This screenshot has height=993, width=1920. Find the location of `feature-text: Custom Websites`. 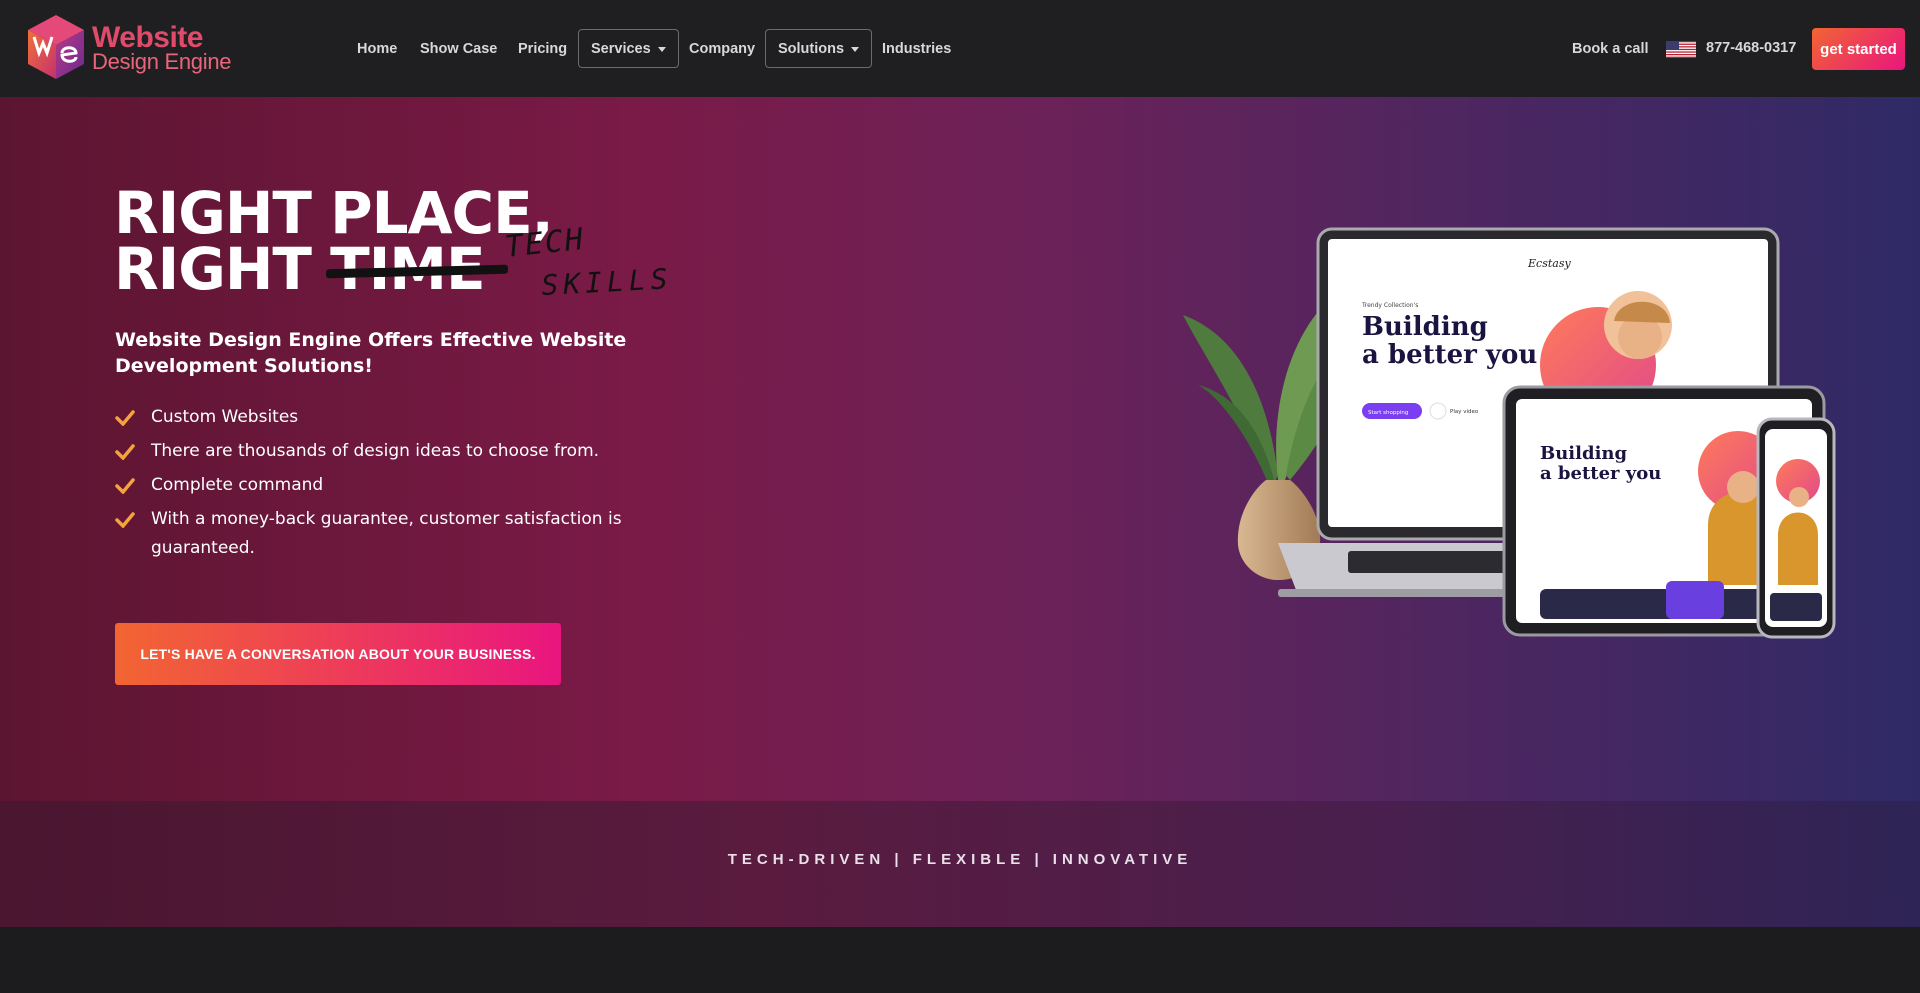

feature-text: Custom Websites is located at coordinates (225, 417).